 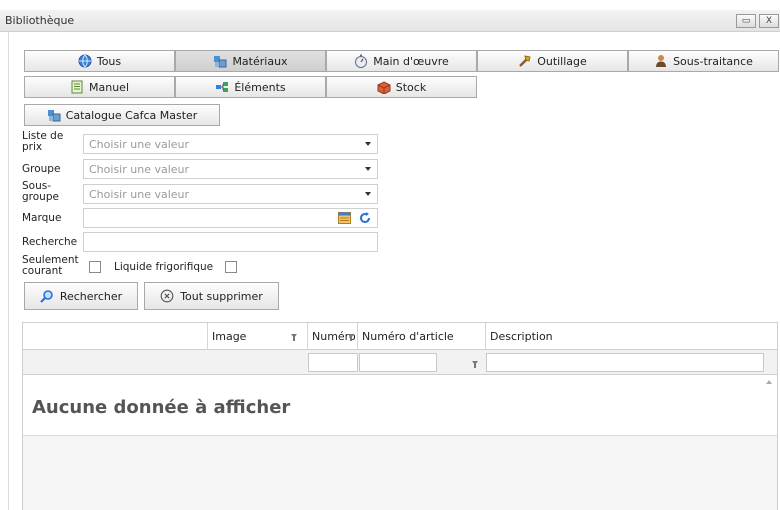 I want to click on tab-tous: Tous, so click(x=99, y=61).